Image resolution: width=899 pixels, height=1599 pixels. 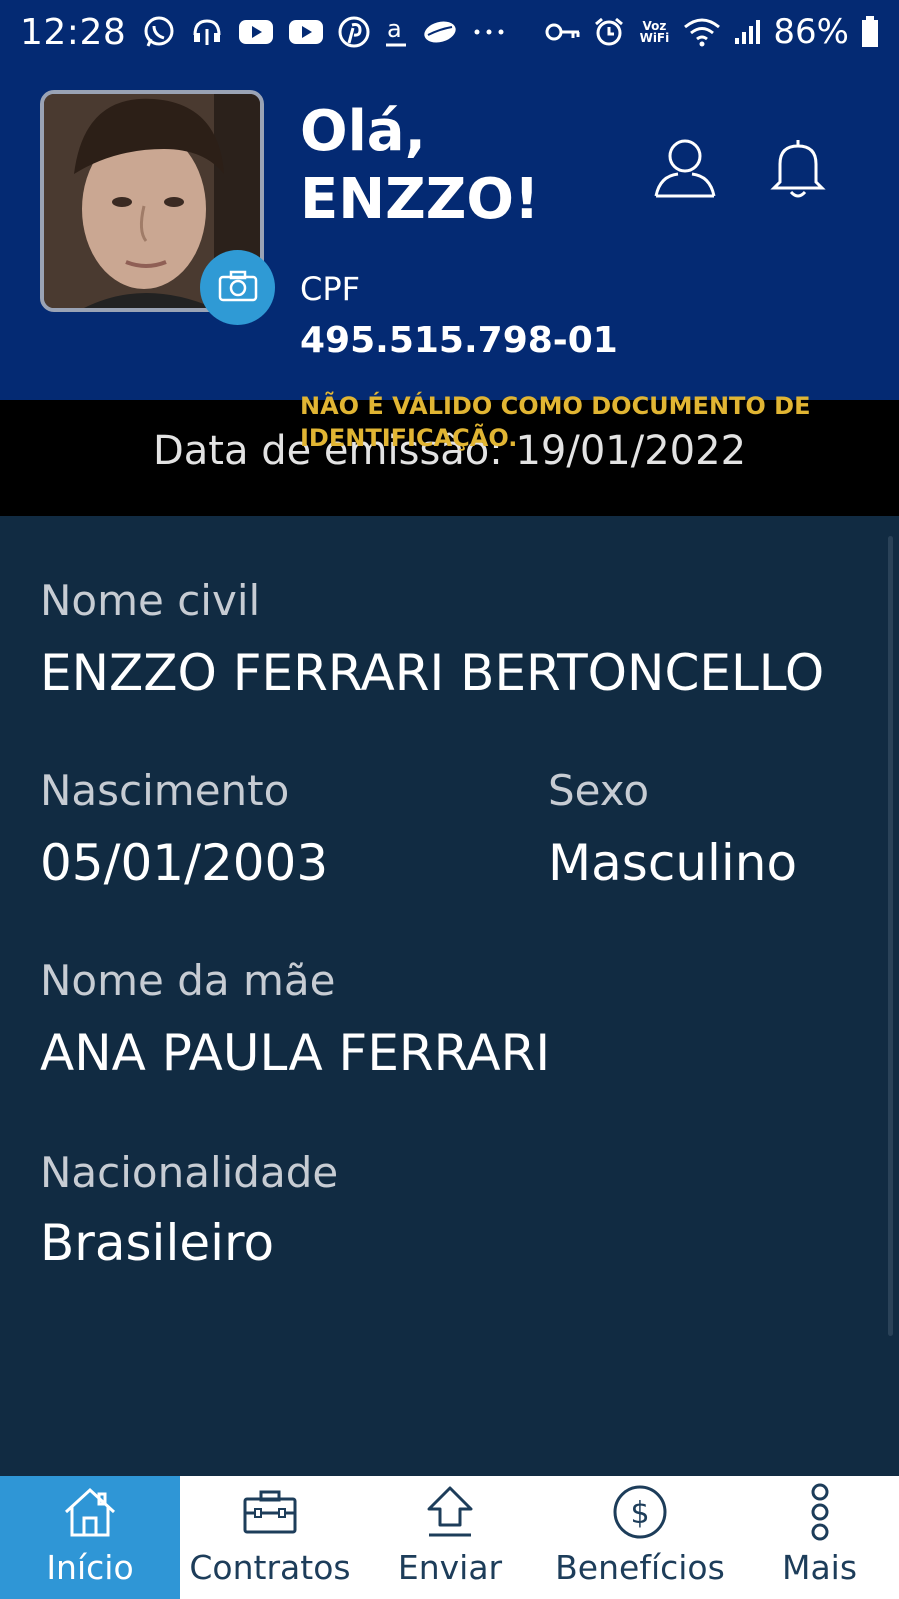 What do you see at coordinates (609, 32) in the screenshot?
I see `alarm-icon` at bounding box center [609, 32].